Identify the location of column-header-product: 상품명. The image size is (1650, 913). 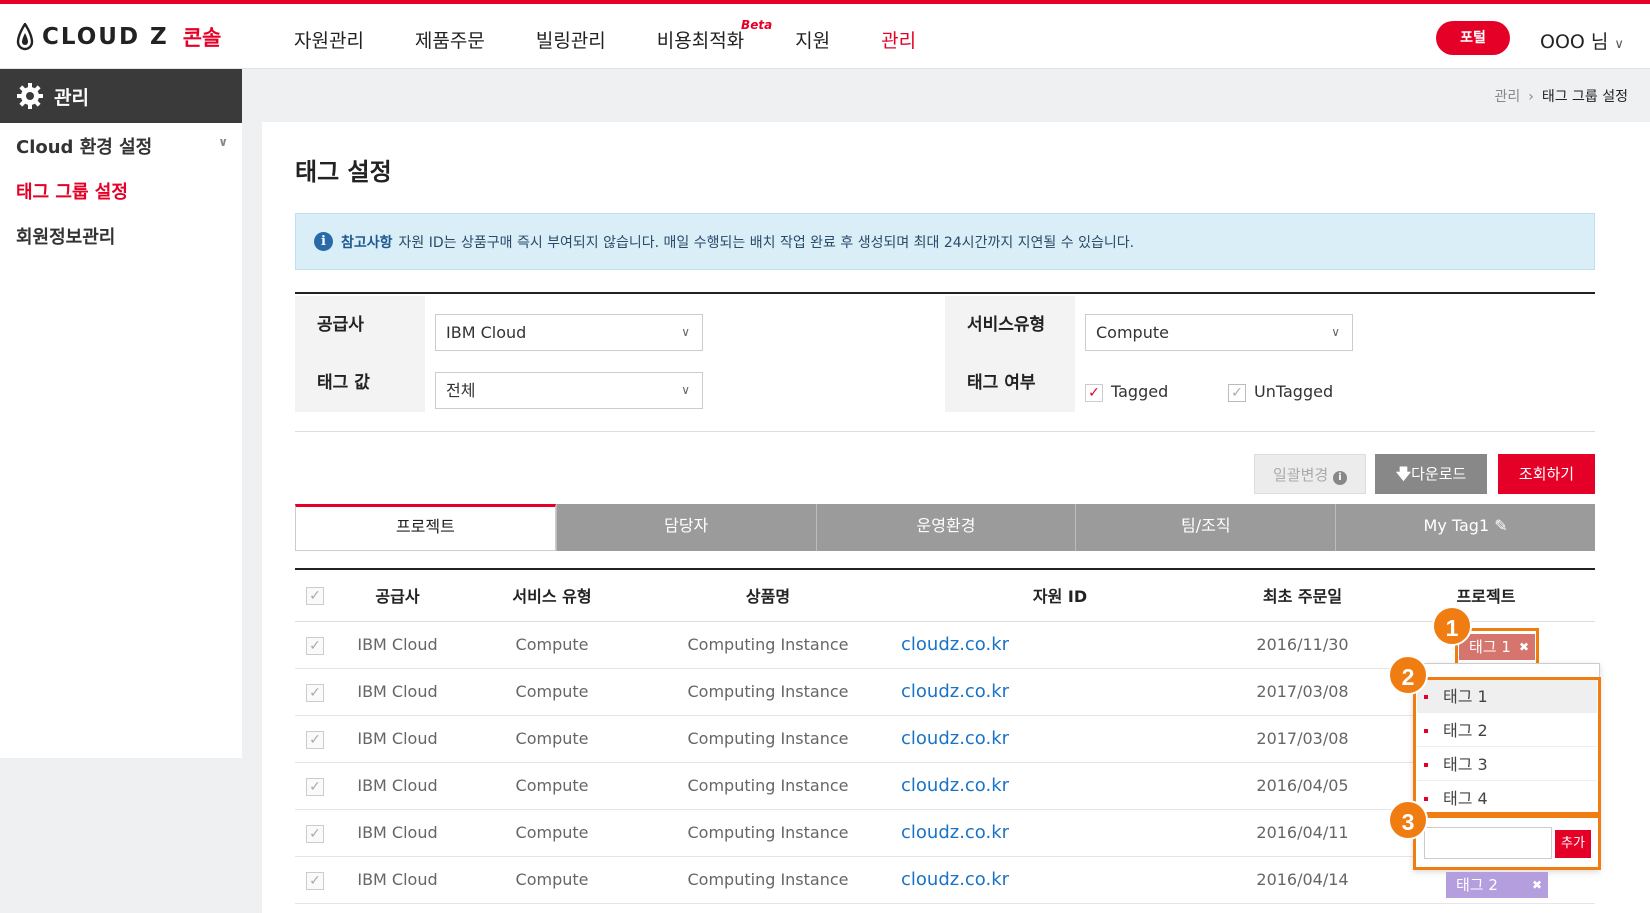
(768, 595).